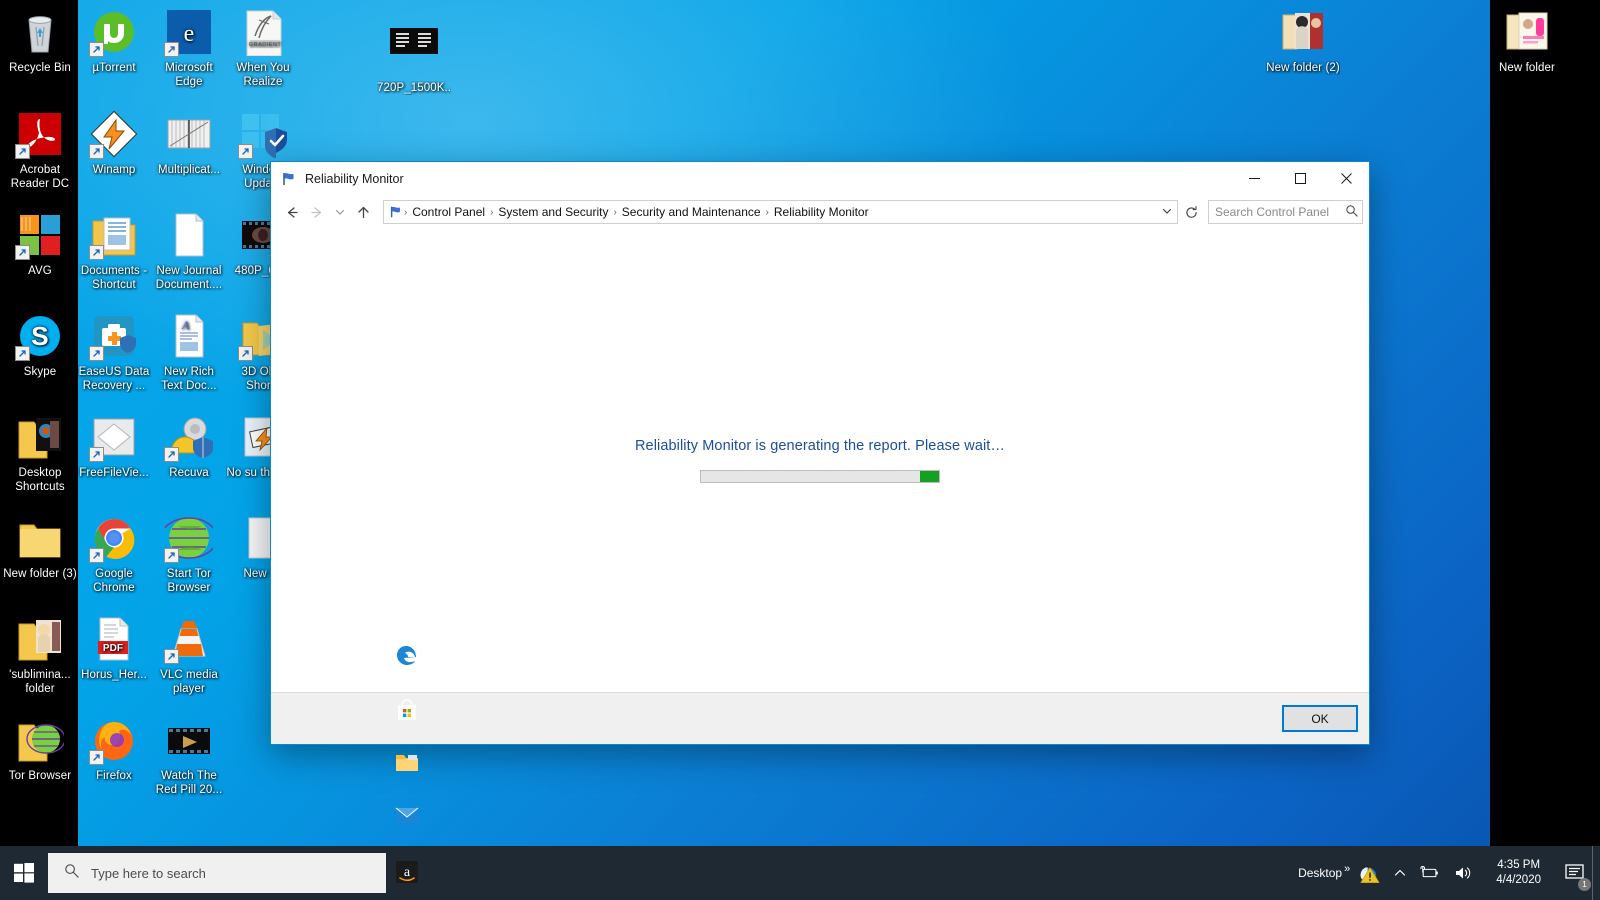 The image size is (1600, 900). I want to click on desktop-icon-recycle-bin: Recycle Bin, so click(40, 41).